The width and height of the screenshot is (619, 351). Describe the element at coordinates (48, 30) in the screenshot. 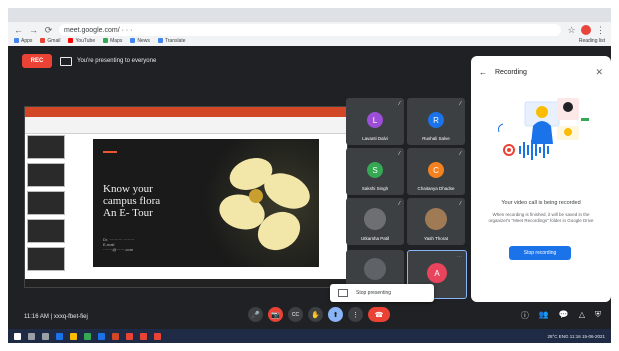

I see `reload-icon: ⟳` at that location.